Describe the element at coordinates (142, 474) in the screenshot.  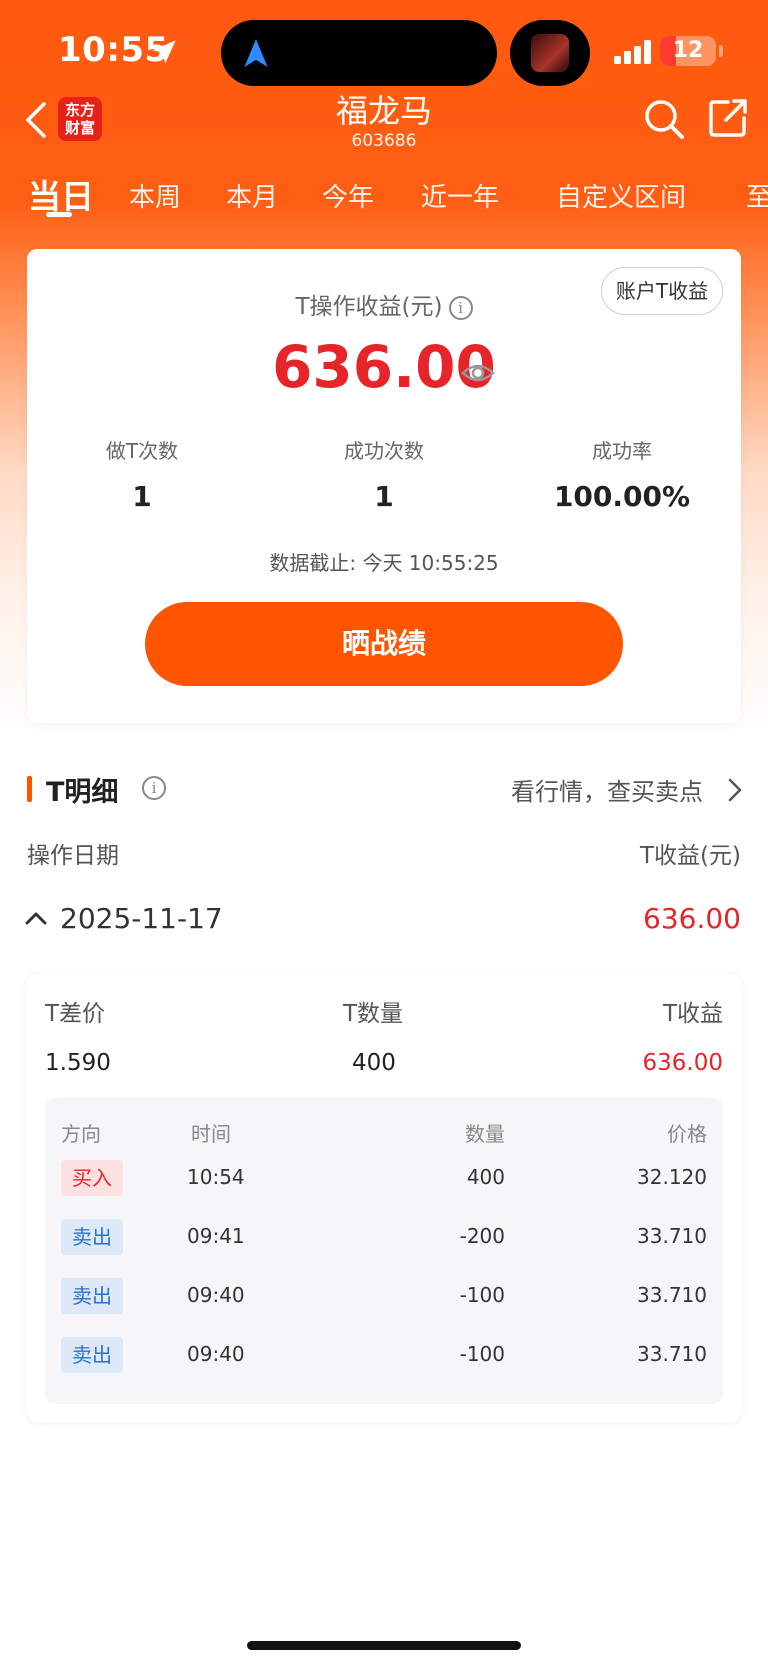
I see `stat-t-count: 做T次数 1` at that location.